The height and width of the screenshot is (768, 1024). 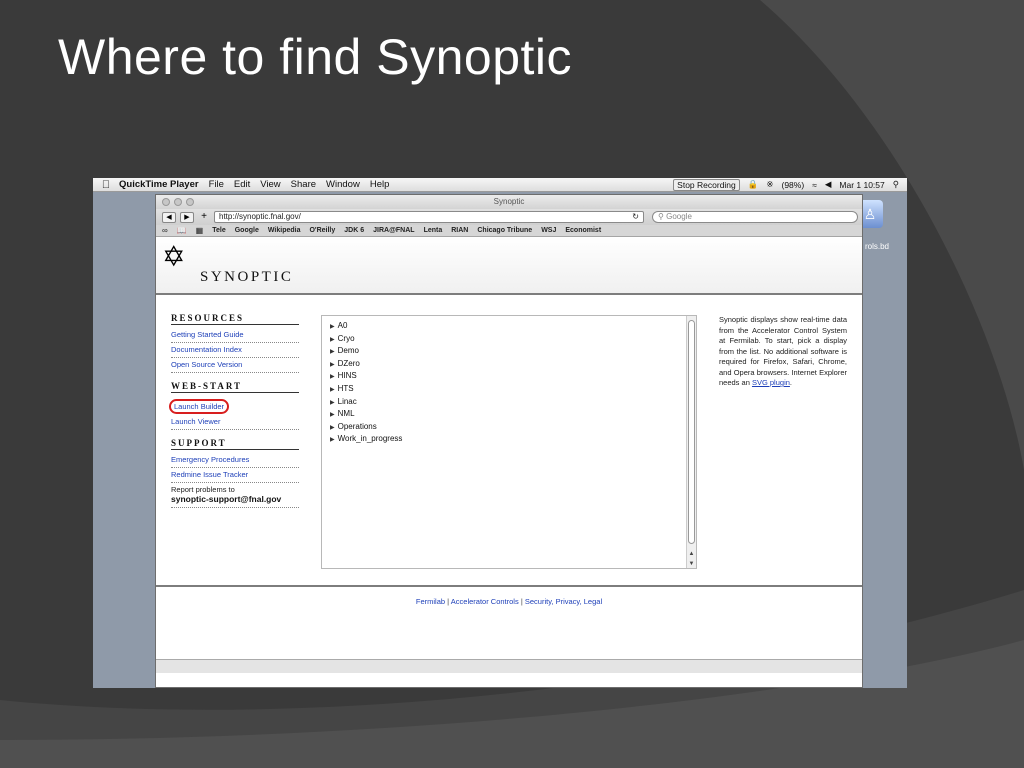 What do you see at coordinates (583, 230) in the screenshot?
I see `bookmark-economist: Economist` at bounding box center [583, 230].